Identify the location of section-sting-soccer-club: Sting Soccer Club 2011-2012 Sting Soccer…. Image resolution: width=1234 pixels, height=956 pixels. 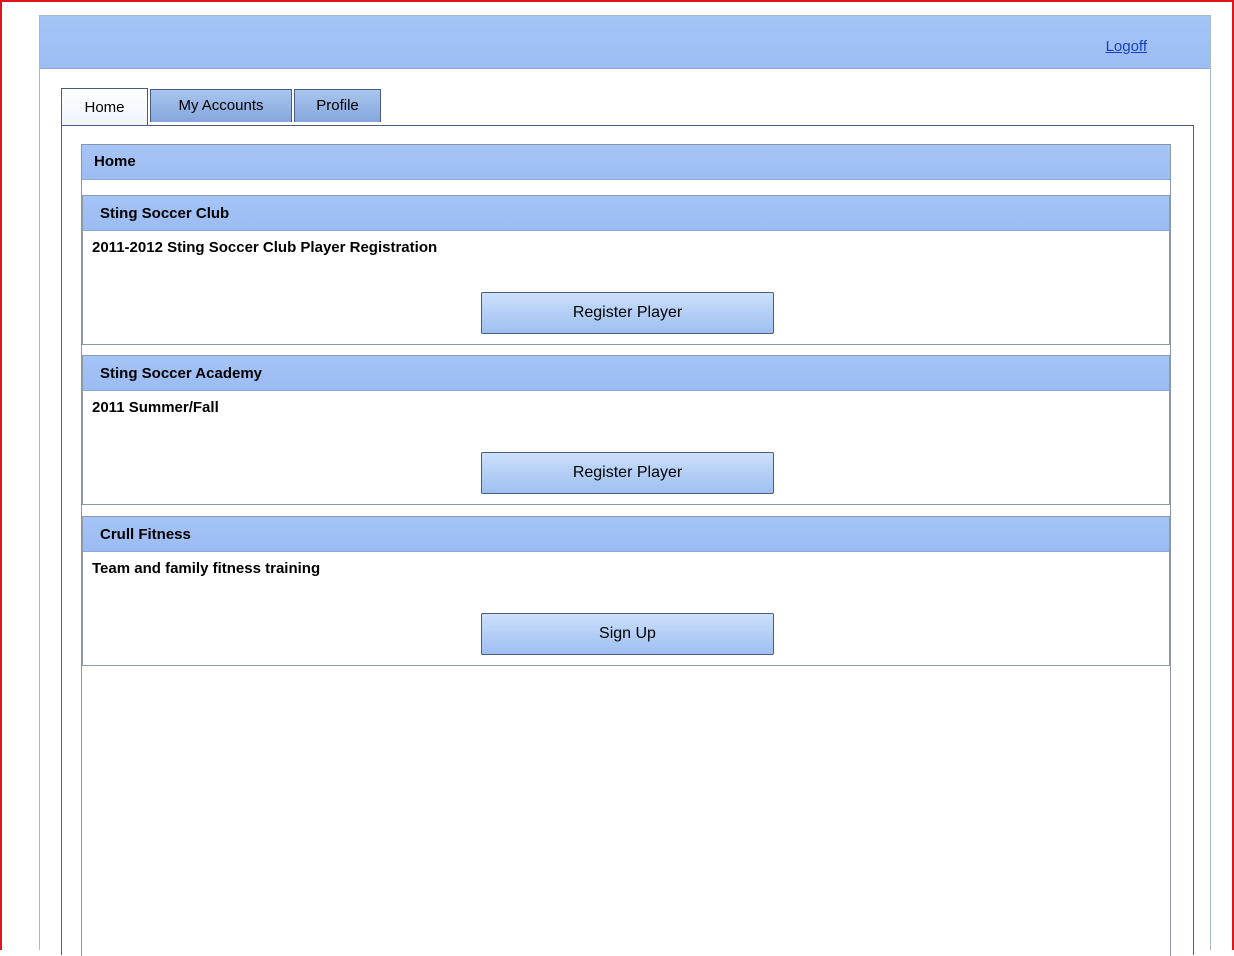
(626, 270).